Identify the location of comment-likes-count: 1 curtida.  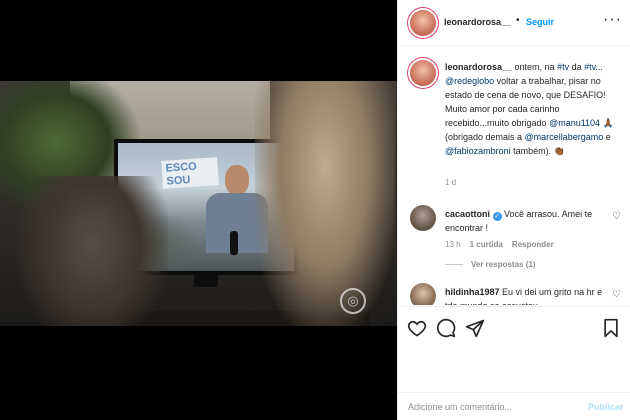
(486, 244).